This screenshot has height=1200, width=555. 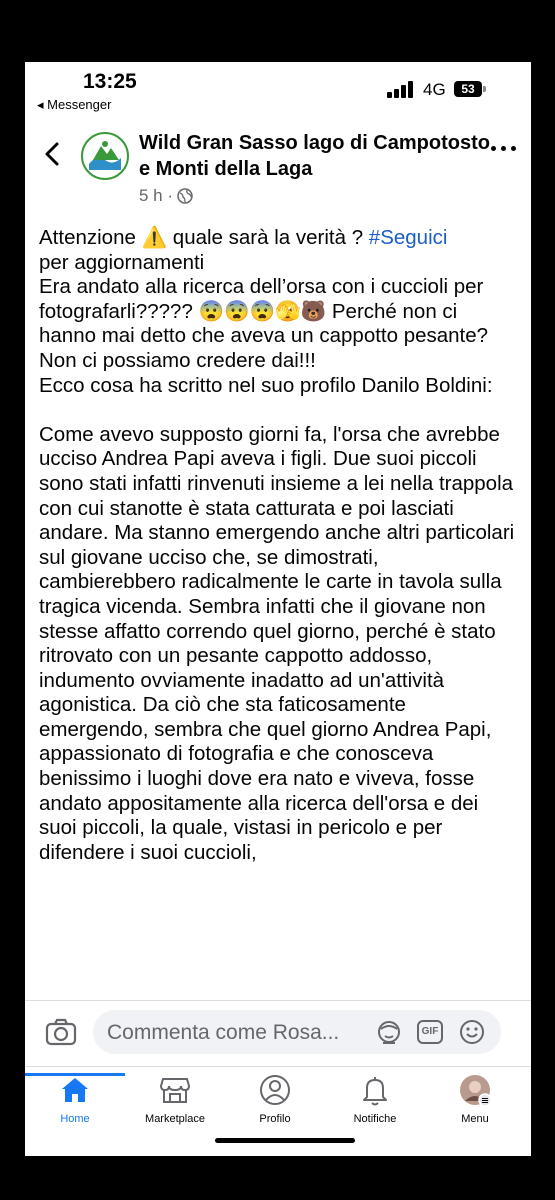 I want to click on camera-icon, so click(x=61, y=1032).